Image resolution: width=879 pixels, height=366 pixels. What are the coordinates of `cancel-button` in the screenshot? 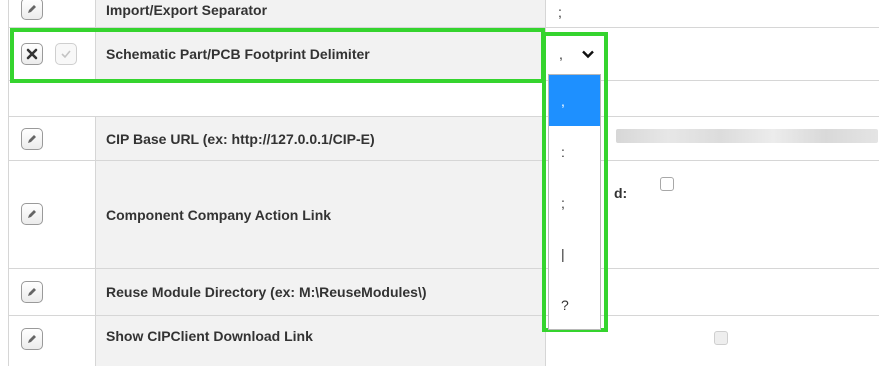 It's located at (32, 54).